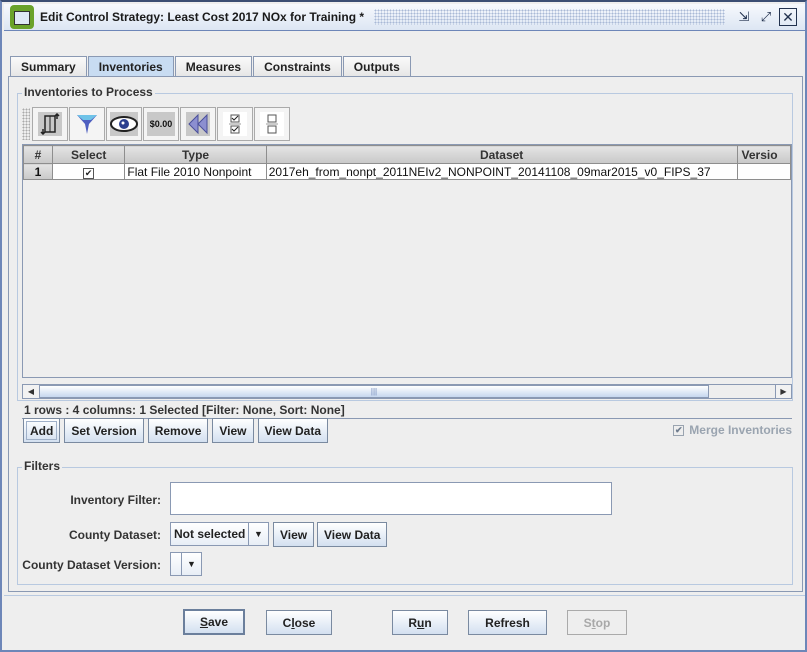 The width and height of the screenshot is (807, 652). I want to click on filter-icon, so click(87, 124).